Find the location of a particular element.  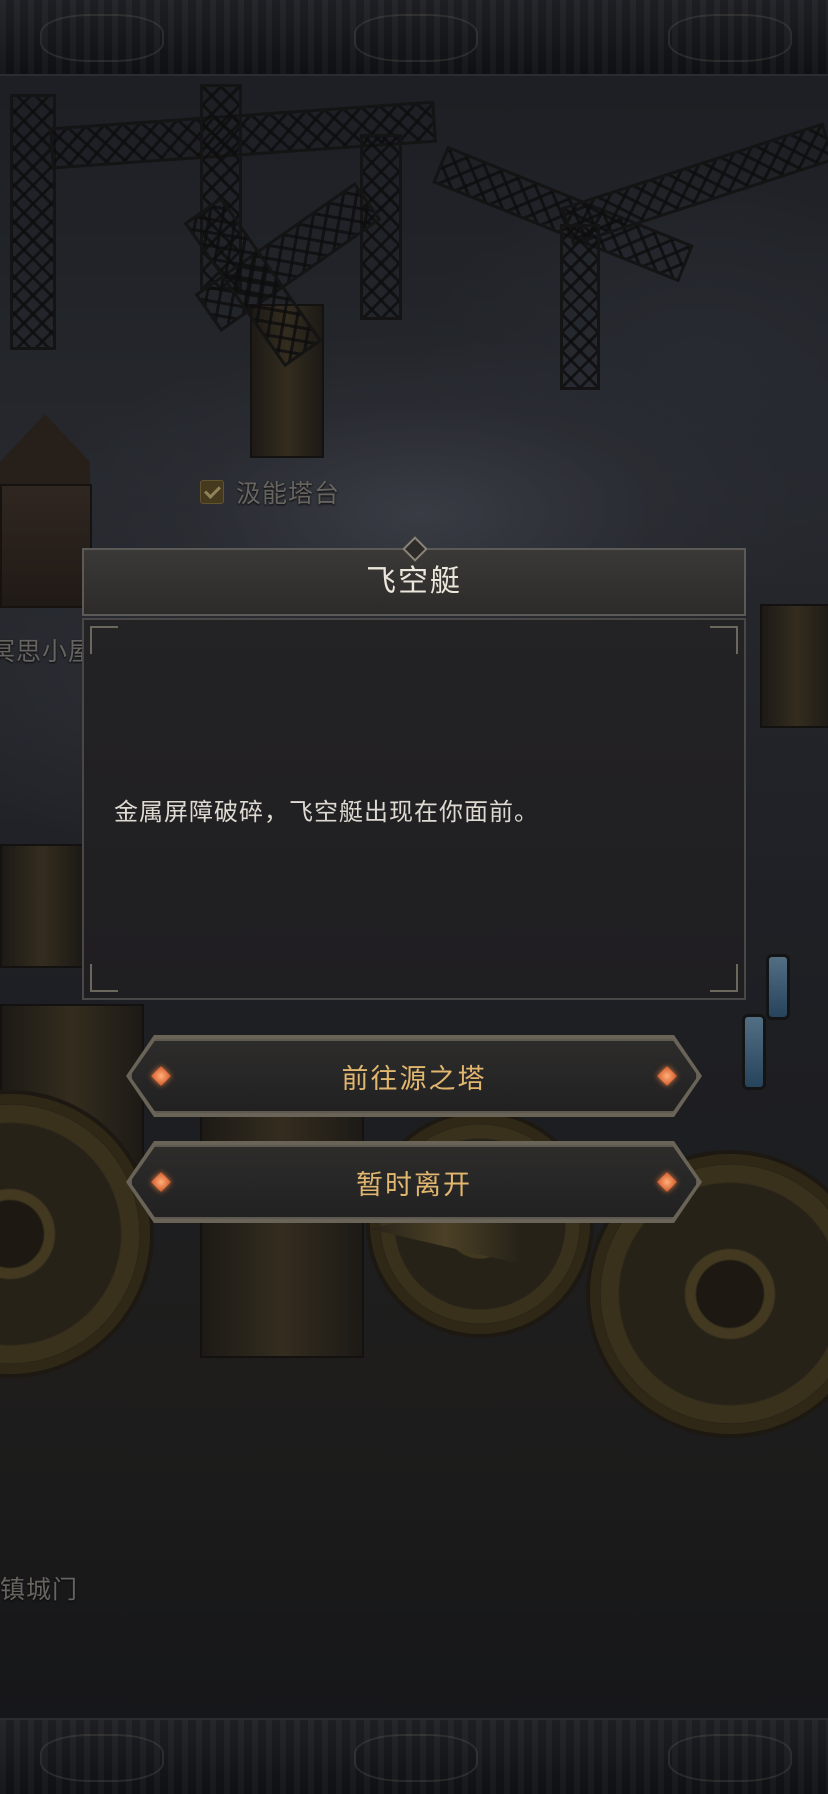

choice-go-to-tower-button: 前往源之塔 is located at coordinates (414, 1076).